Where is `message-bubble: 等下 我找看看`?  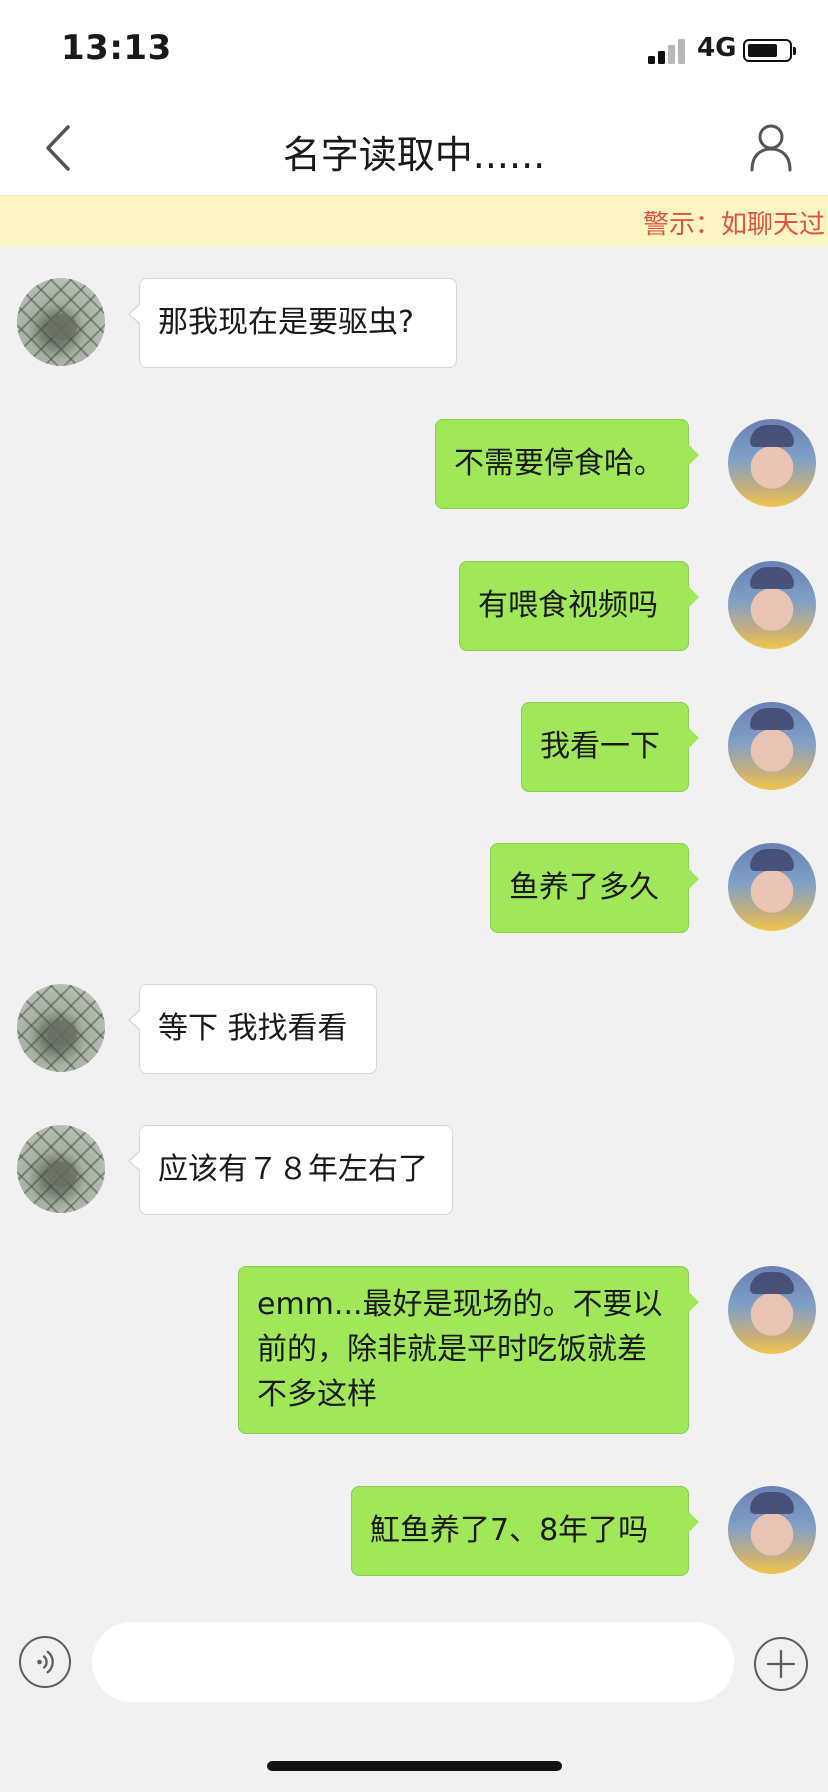 message-bubble: 等下 我找看看 is located at coordinates (252, 1029).